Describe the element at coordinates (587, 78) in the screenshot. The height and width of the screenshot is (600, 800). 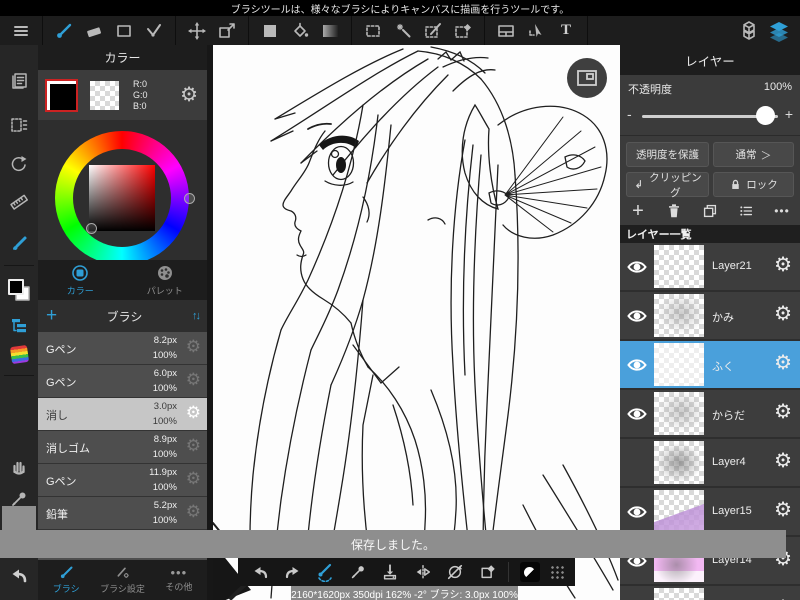
I see `navigator-toggle-button` at that location.